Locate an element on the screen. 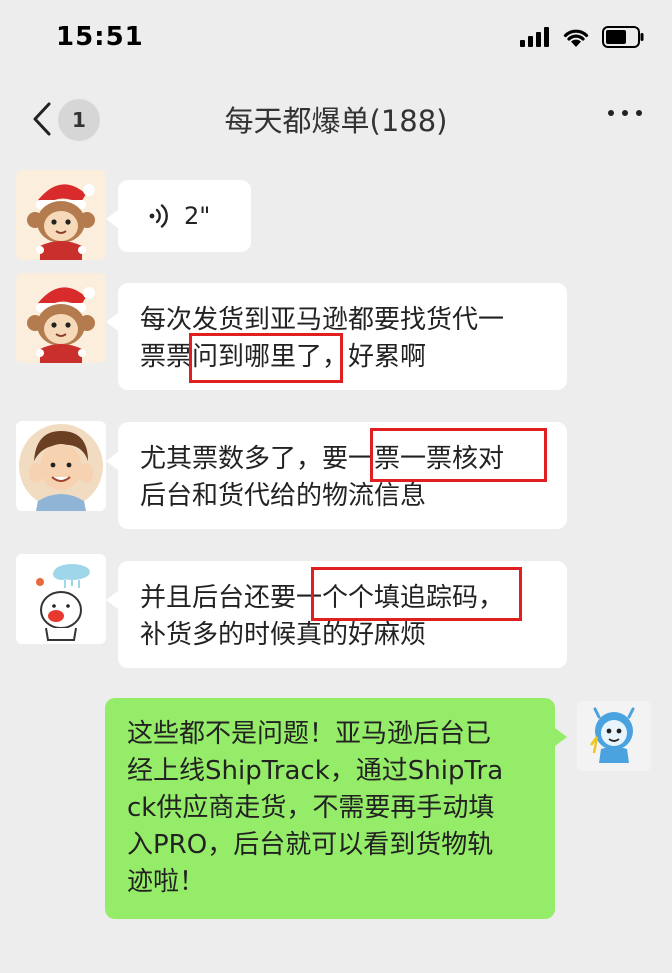 The image size is (672, 973). battery-icon is located at coordinates (623, 37).